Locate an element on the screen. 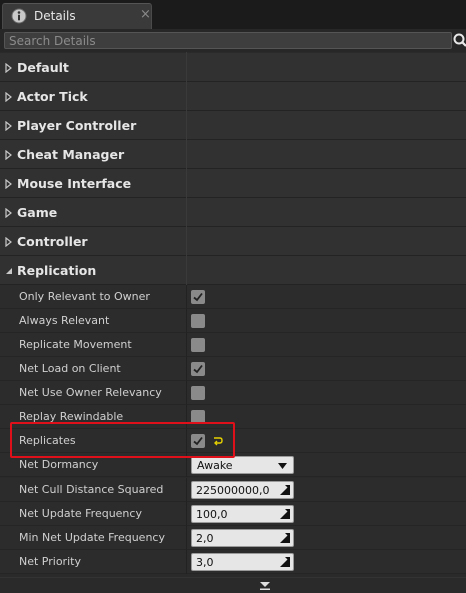 Image resolution: width=466 pixels, height=593 pixels. field-value: 225000000,0 is located at coordinates (233, 490).